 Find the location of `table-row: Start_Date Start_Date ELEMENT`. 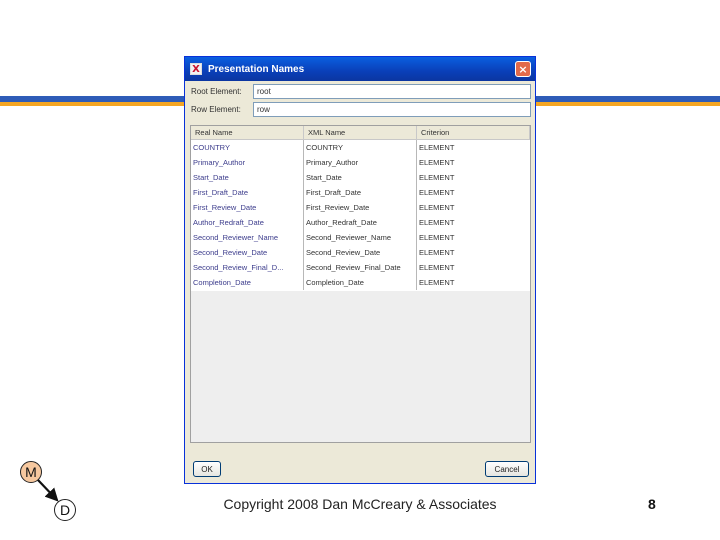

table-row: Start_Date Start_Date ELEMENT is located at coordinates (360, 177).